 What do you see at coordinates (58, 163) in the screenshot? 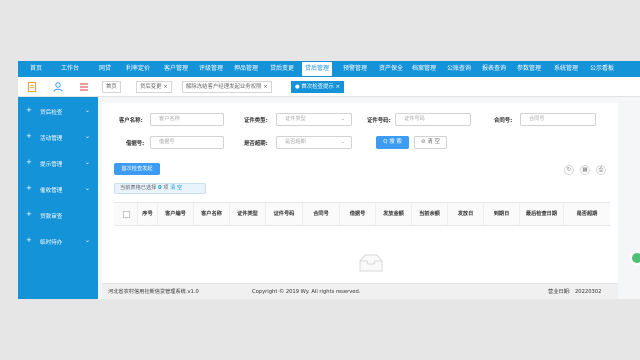
I see `sidebar-item-reminder-mgmt: + 提示管理 ⌄` at bounding box center [58, 163].